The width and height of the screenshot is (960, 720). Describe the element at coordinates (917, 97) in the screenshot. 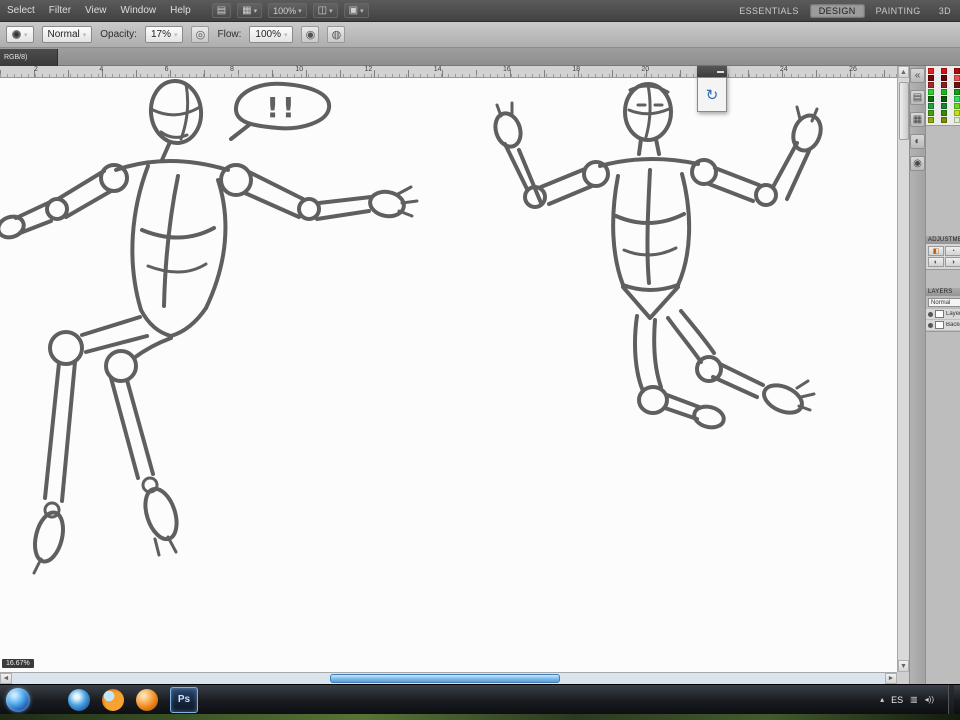

I see `color-panel-icon: ▤` at that location.